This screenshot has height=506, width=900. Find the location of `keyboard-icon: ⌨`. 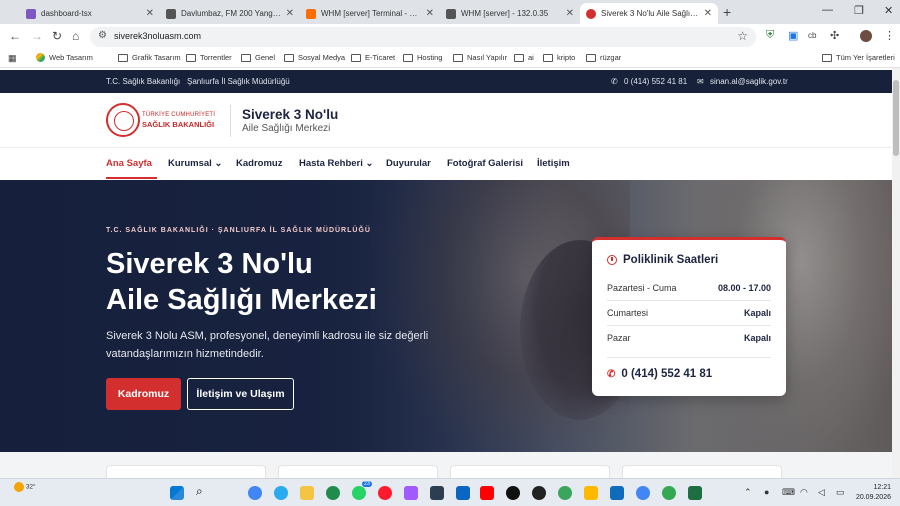

keyboard-icon: ⌨ is located at coordinates (788, 492).